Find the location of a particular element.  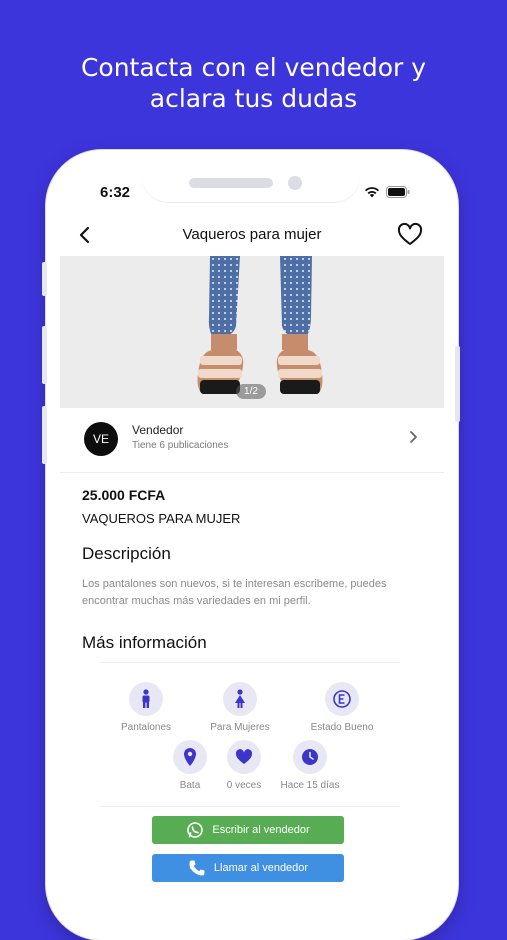

call-button-label: Llamar al vendedor is located at coordinates (261, 868).